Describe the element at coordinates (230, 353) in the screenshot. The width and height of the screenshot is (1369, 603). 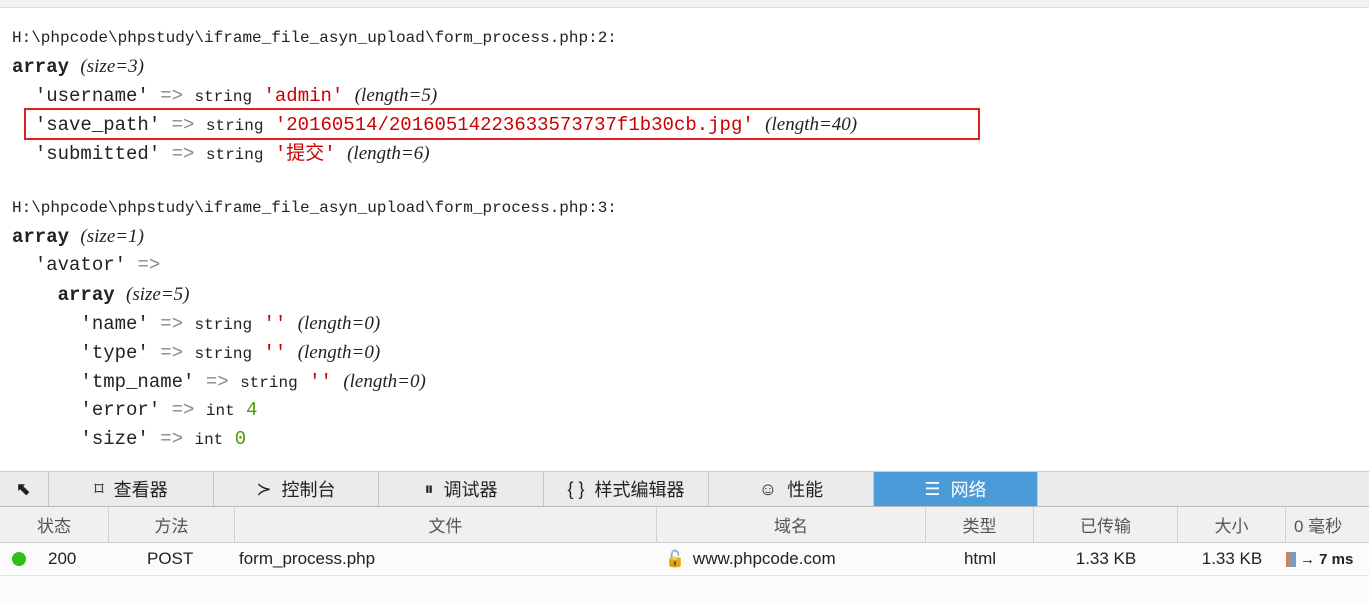
I see `dump-entry: 'type' => string '' (length=0)` at that location.